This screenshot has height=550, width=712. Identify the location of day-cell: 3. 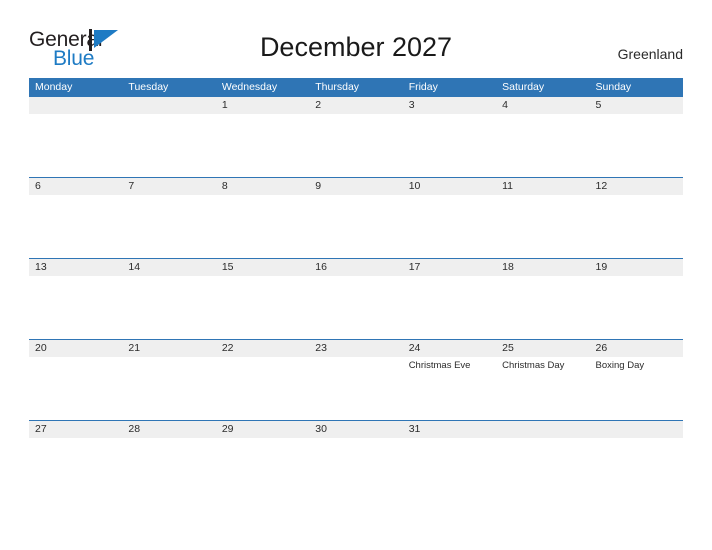
(449, 137).